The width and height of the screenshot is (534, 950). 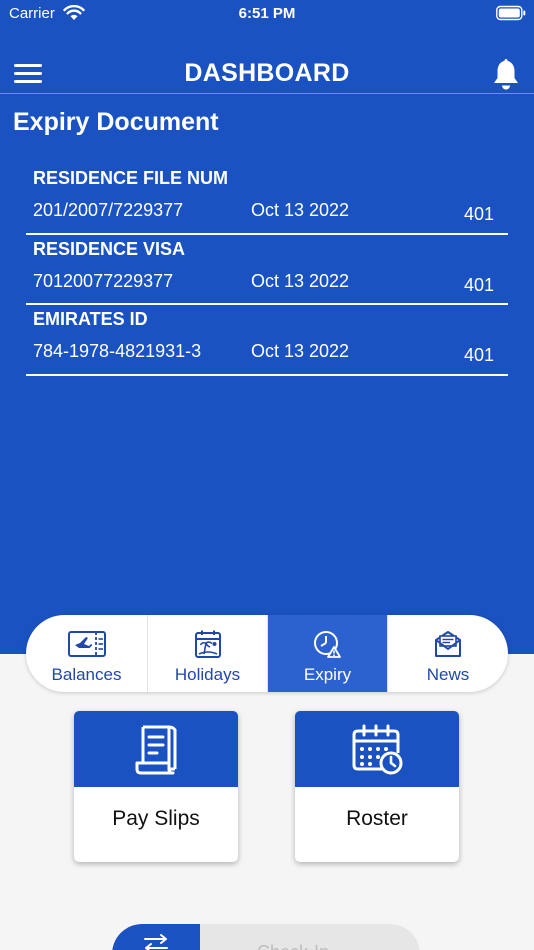 I want to click on bell-icon, so click(x=506, y=74).